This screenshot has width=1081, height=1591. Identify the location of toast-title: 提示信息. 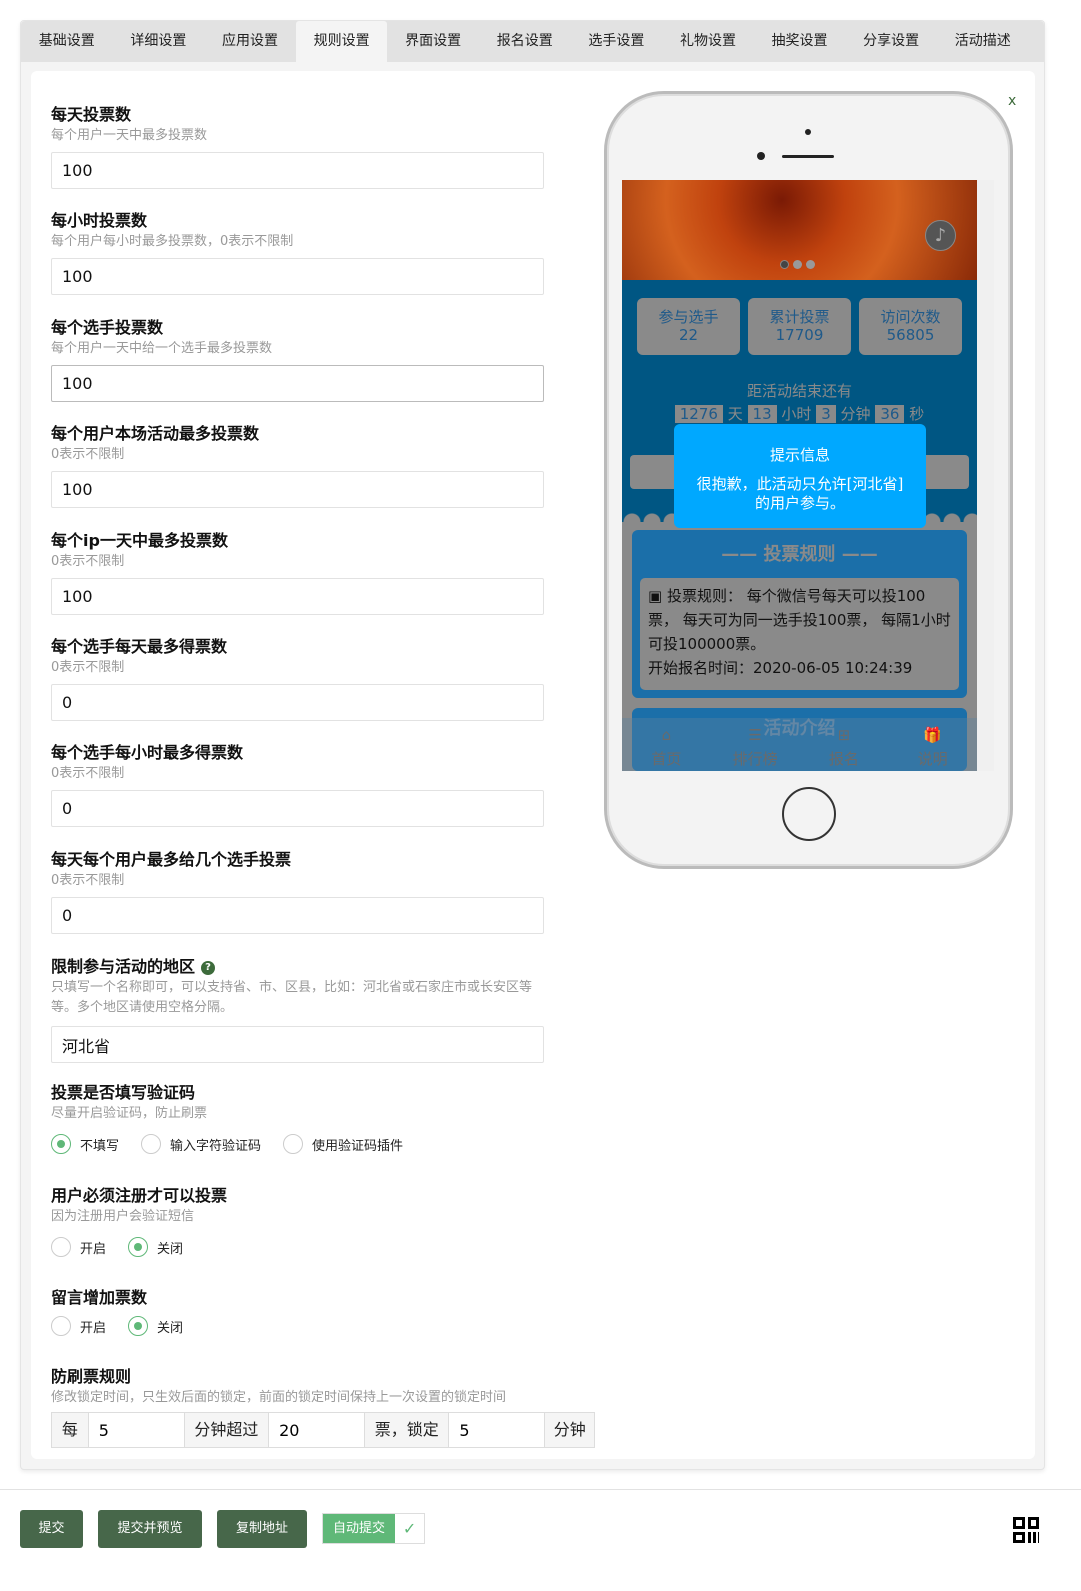
(799, 455).